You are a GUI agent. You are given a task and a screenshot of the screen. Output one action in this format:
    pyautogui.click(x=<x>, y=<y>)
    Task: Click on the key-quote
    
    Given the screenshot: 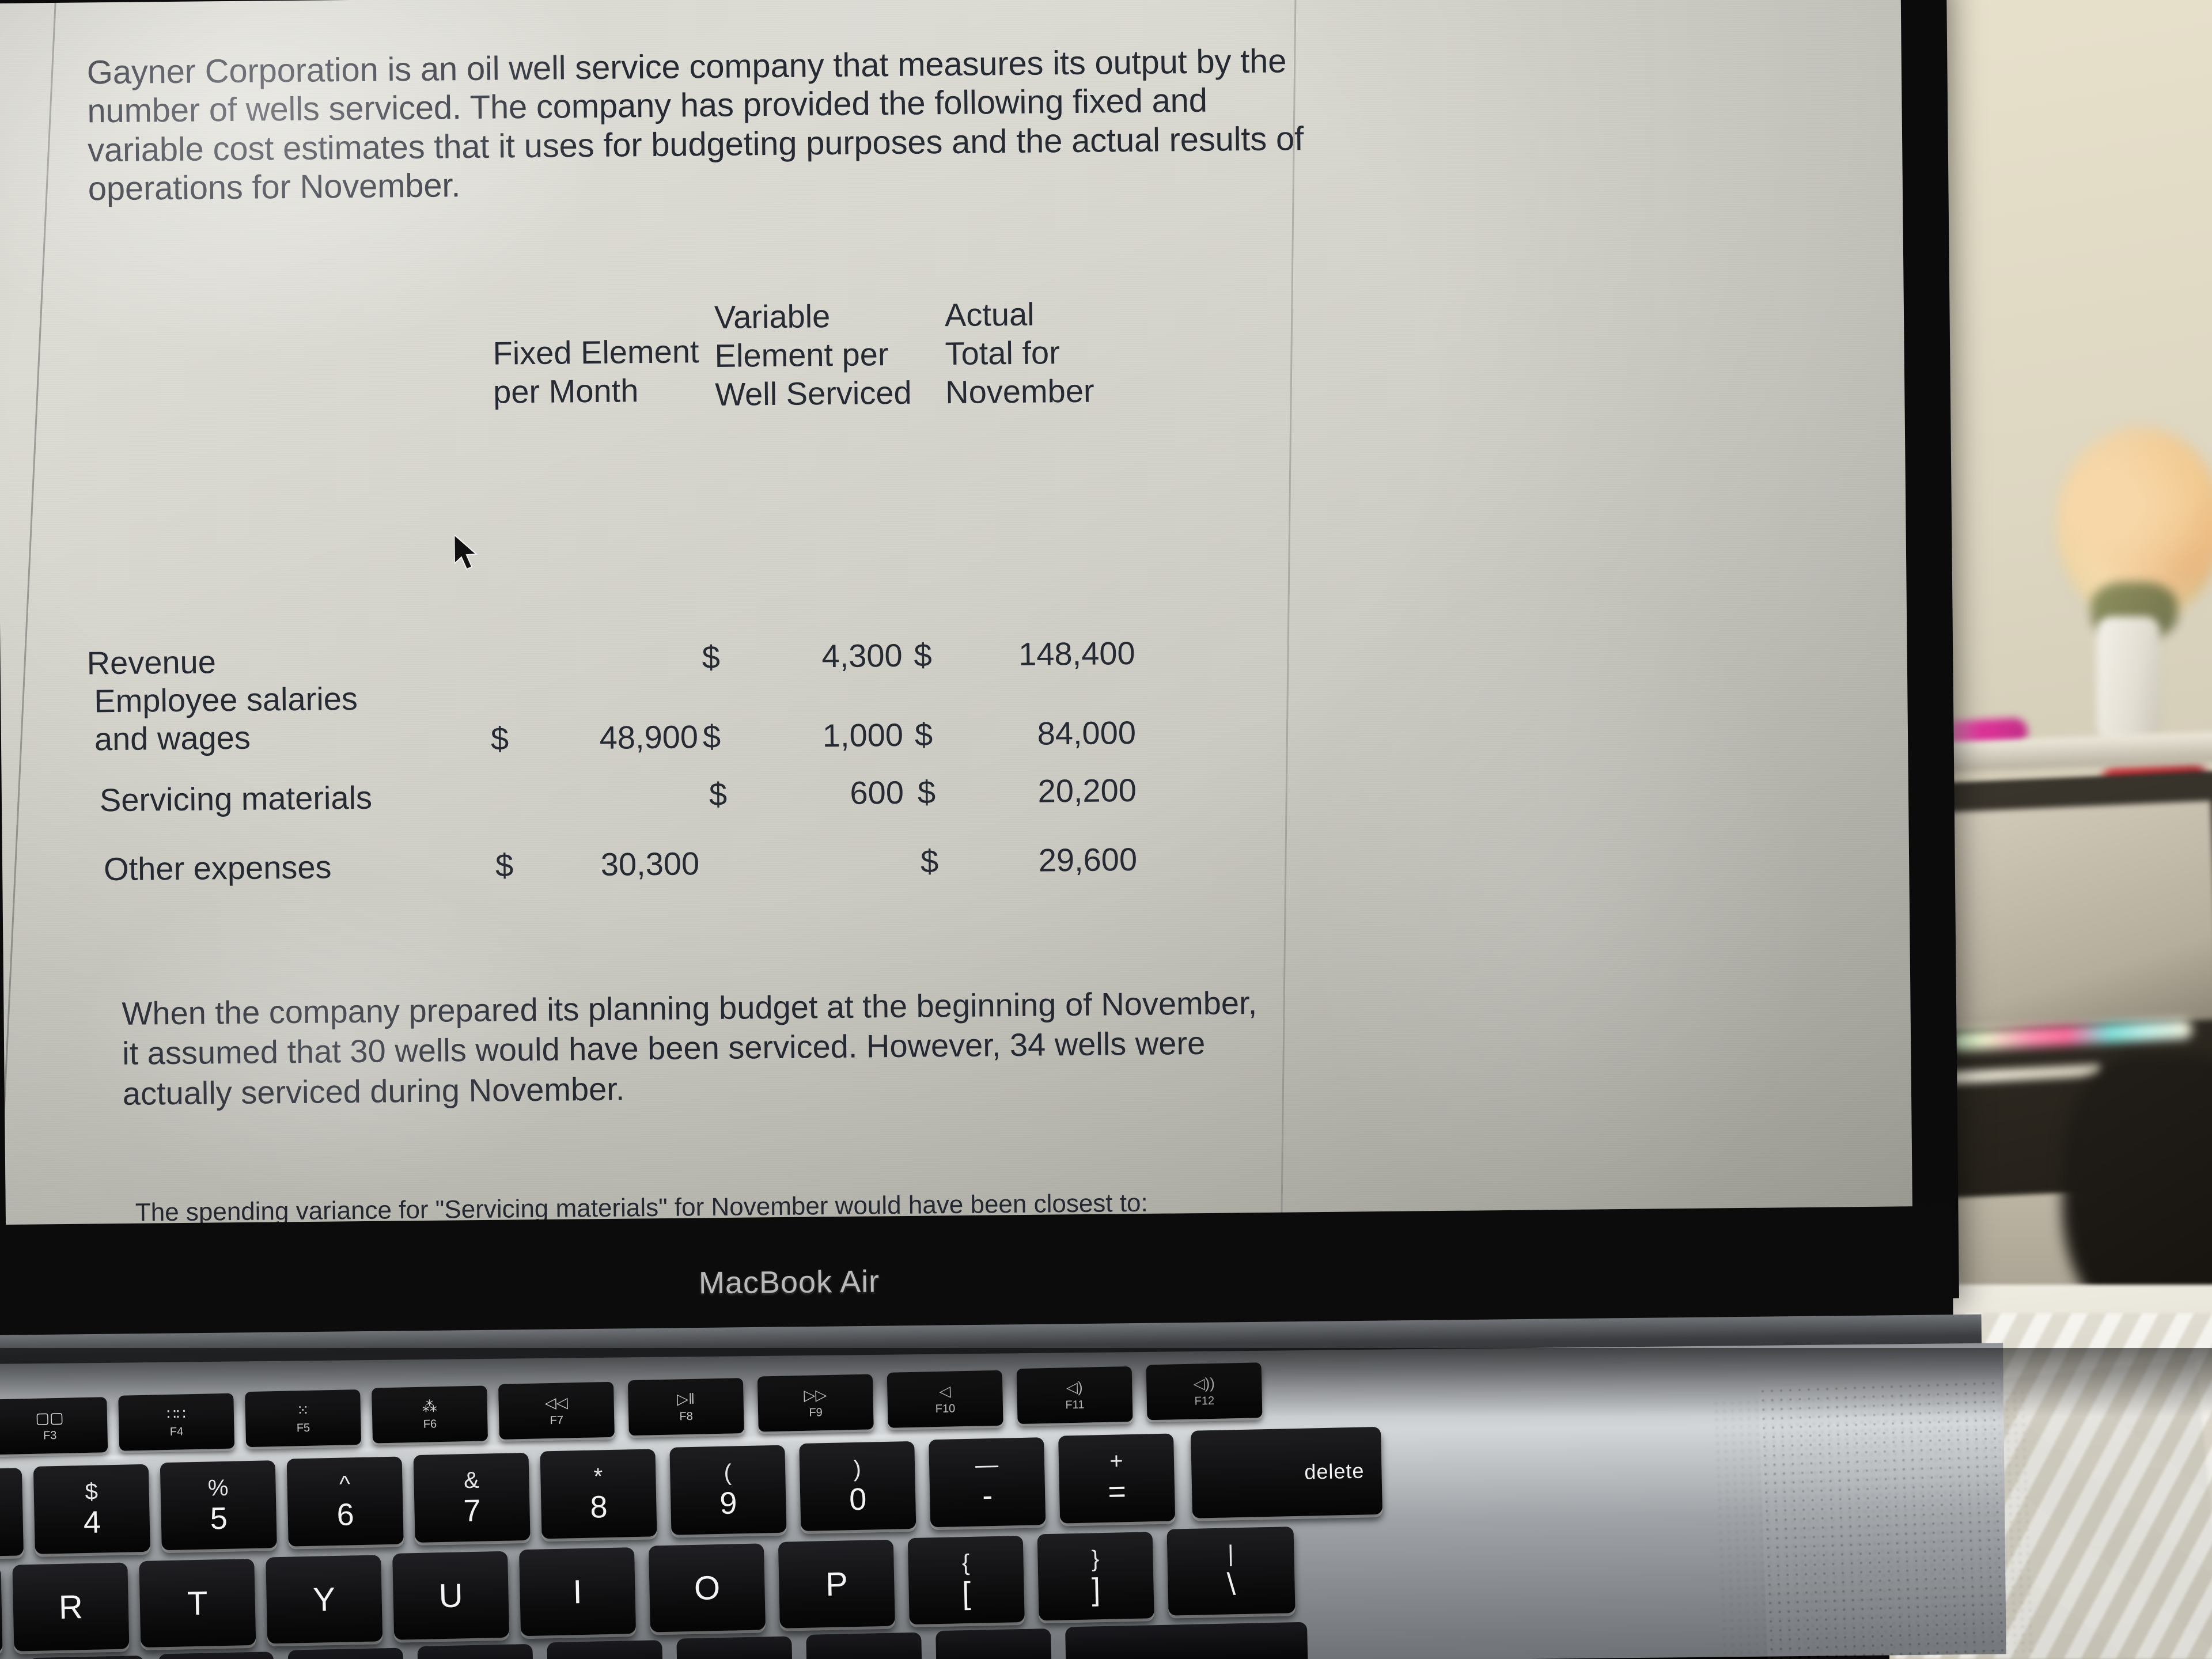 What is the action you would take?
    pyautogui.click(x=993, y=1643)
    